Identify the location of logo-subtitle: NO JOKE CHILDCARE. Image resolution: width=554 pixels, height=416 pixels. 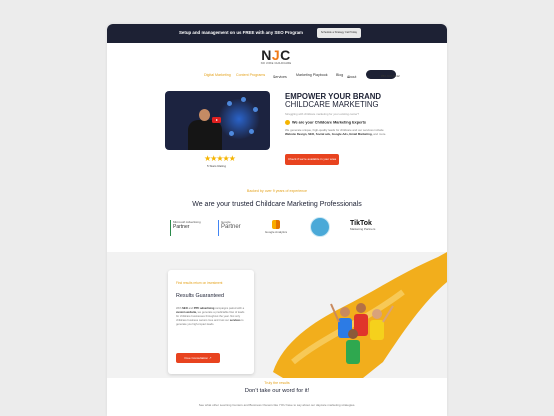
(276, 63).